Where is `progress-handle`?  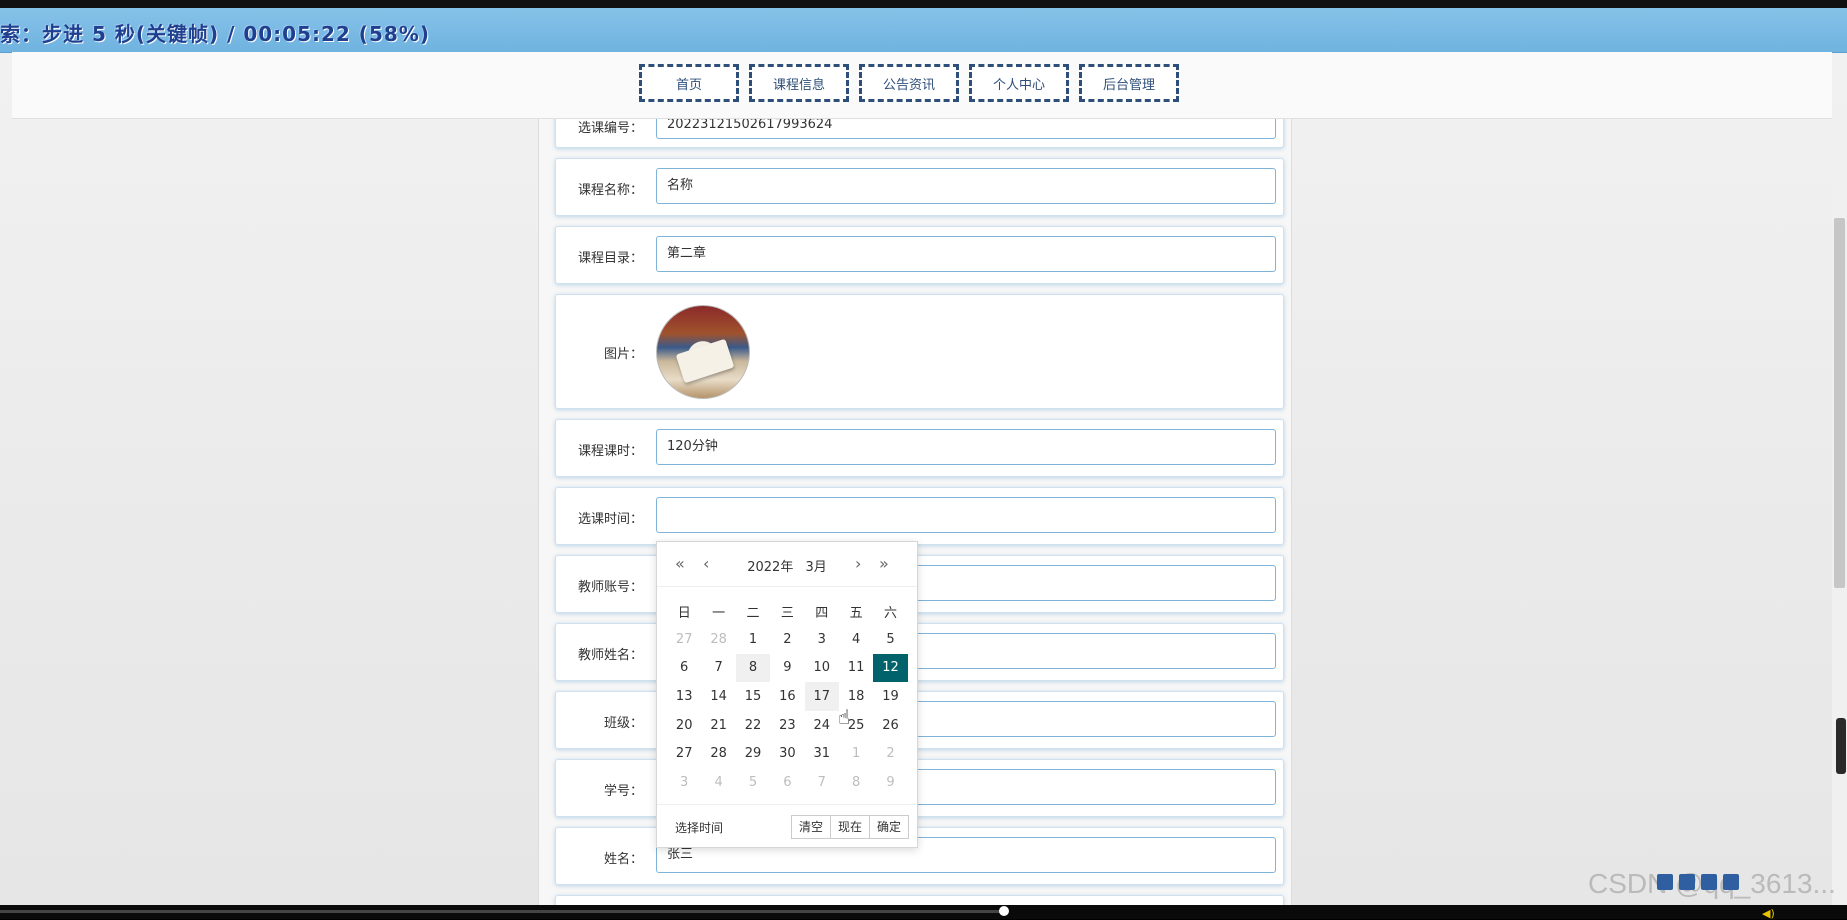 progress-handle is located at coordinates (1004, 911).